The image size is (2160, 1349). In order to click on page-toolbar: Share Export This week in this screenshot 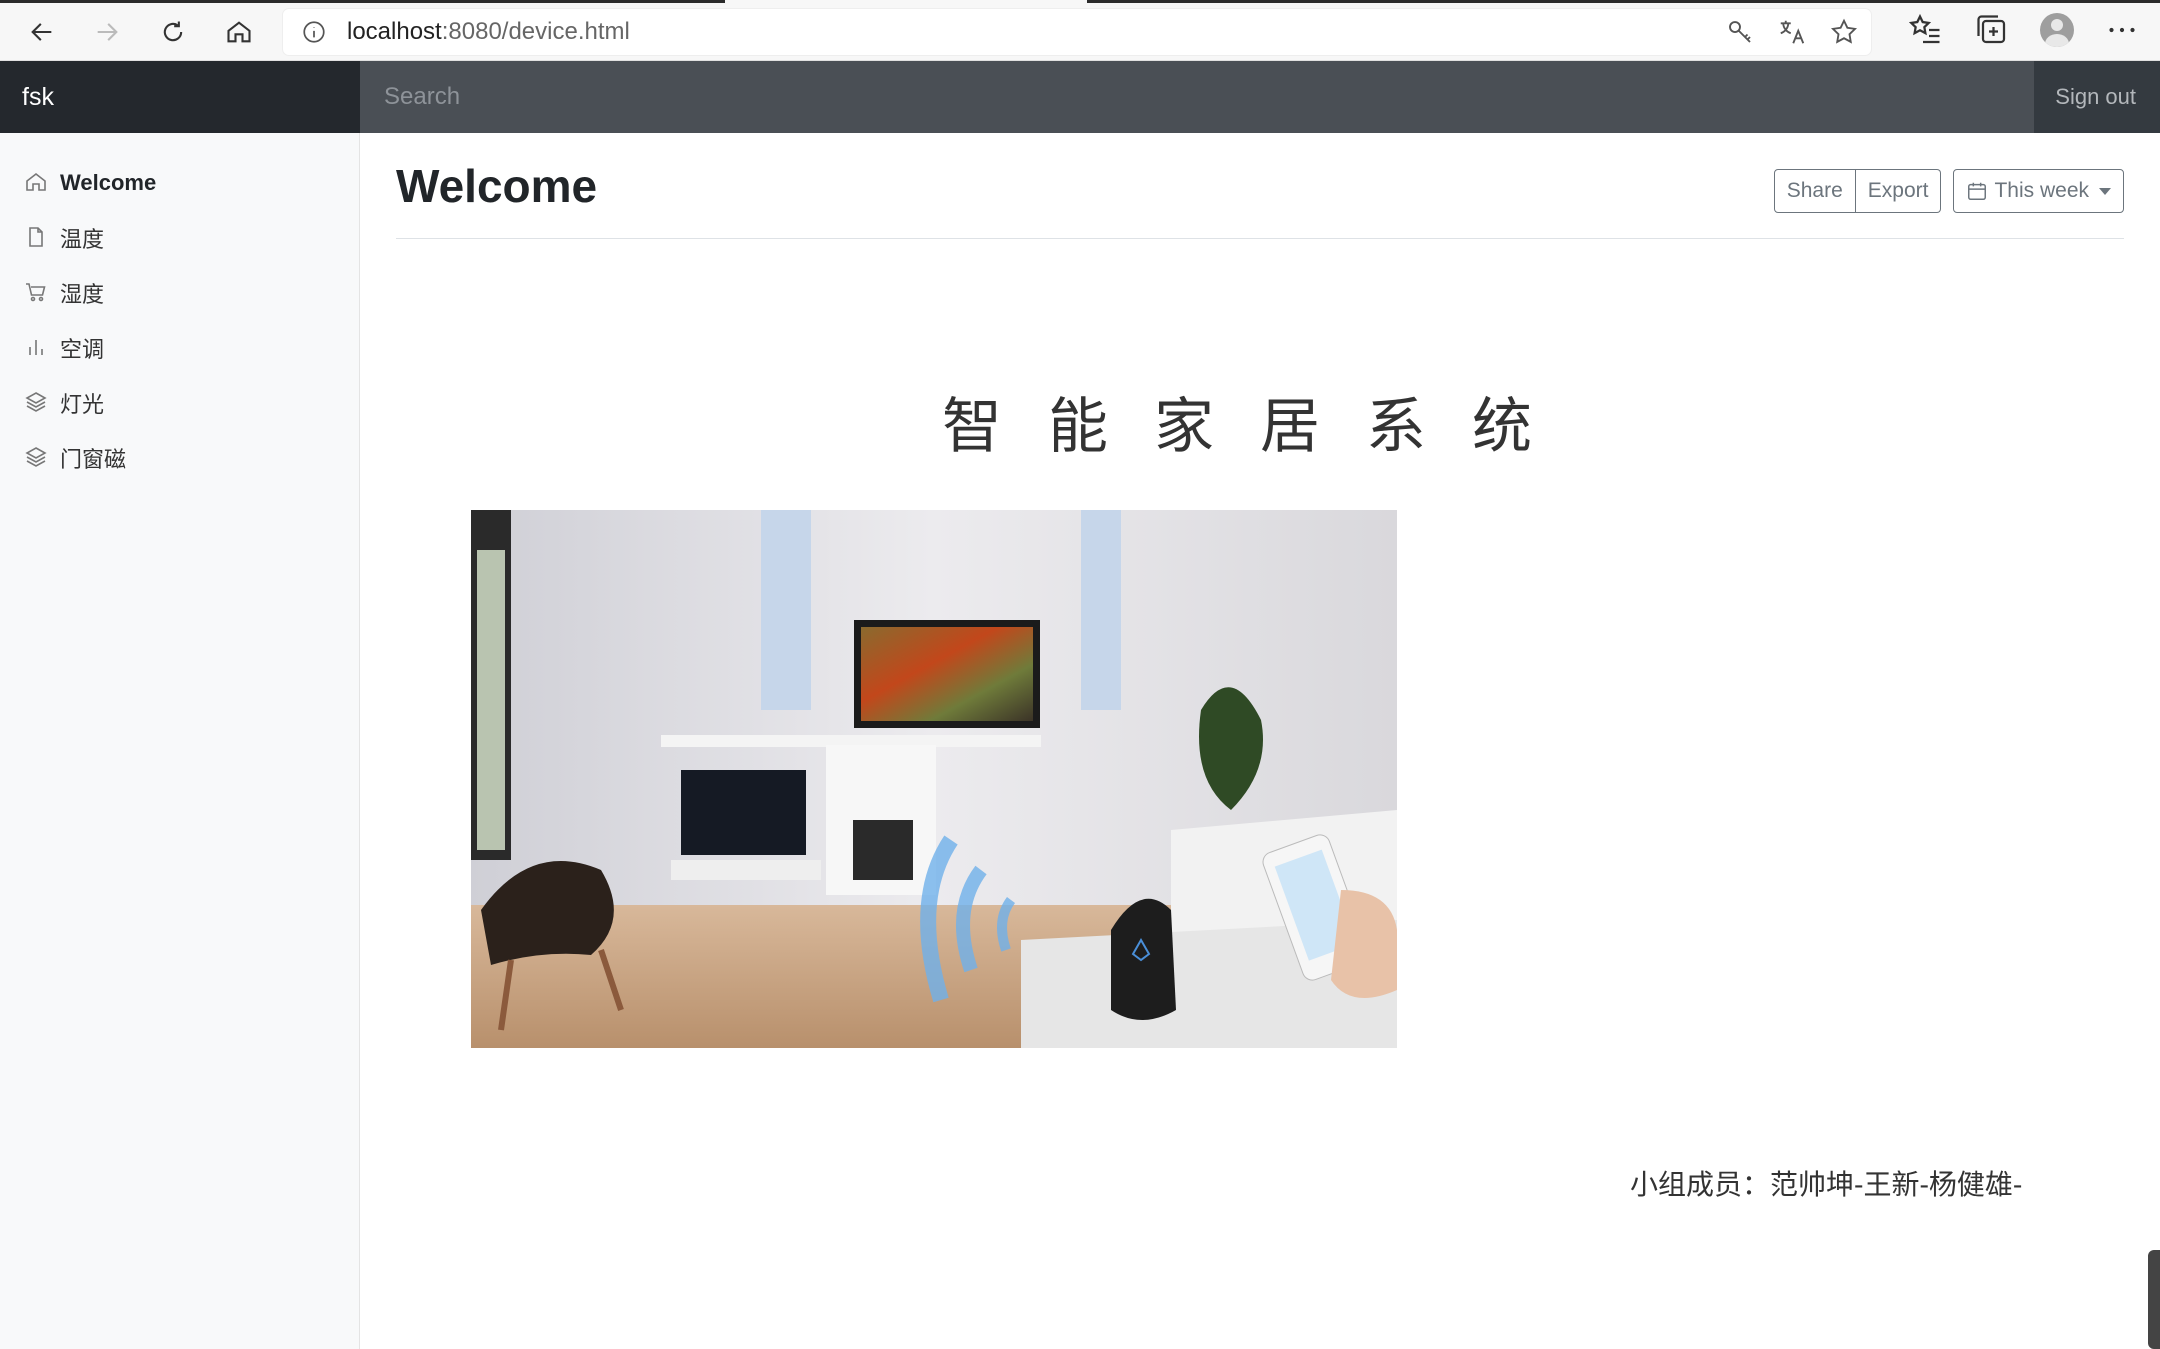, I will do `click(1948, 191)`.